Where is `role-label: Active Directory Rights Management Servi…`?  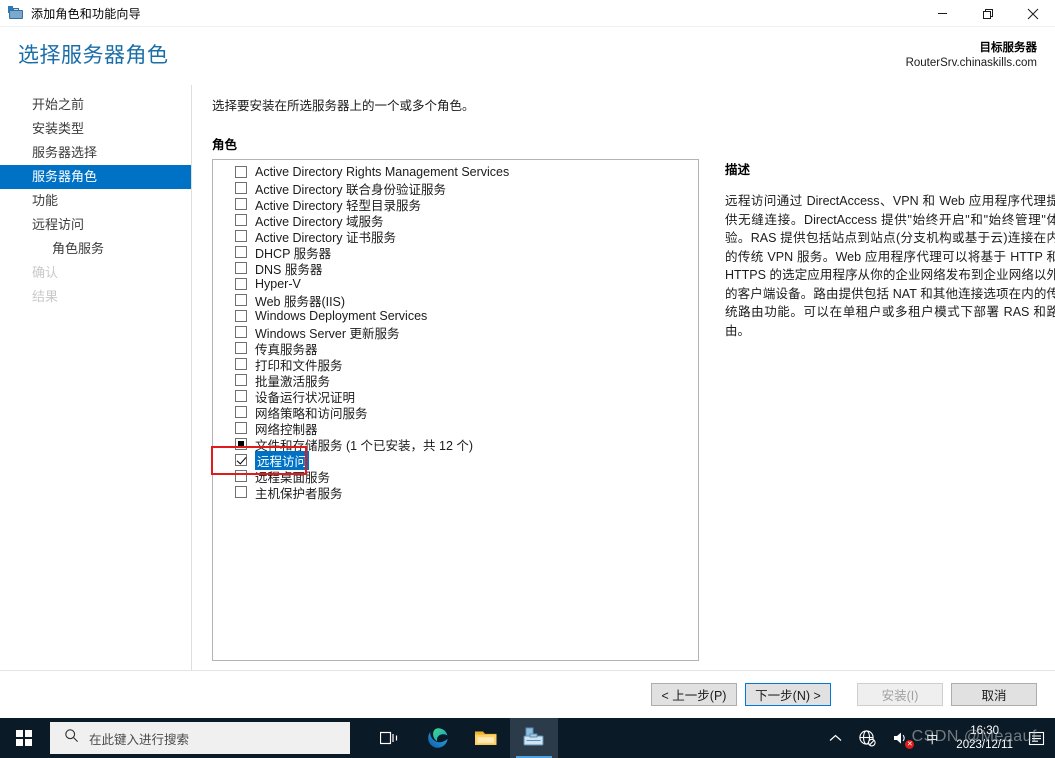 role-label: Active Directory Rights Management Servi… is located at coordinates (382, 172).